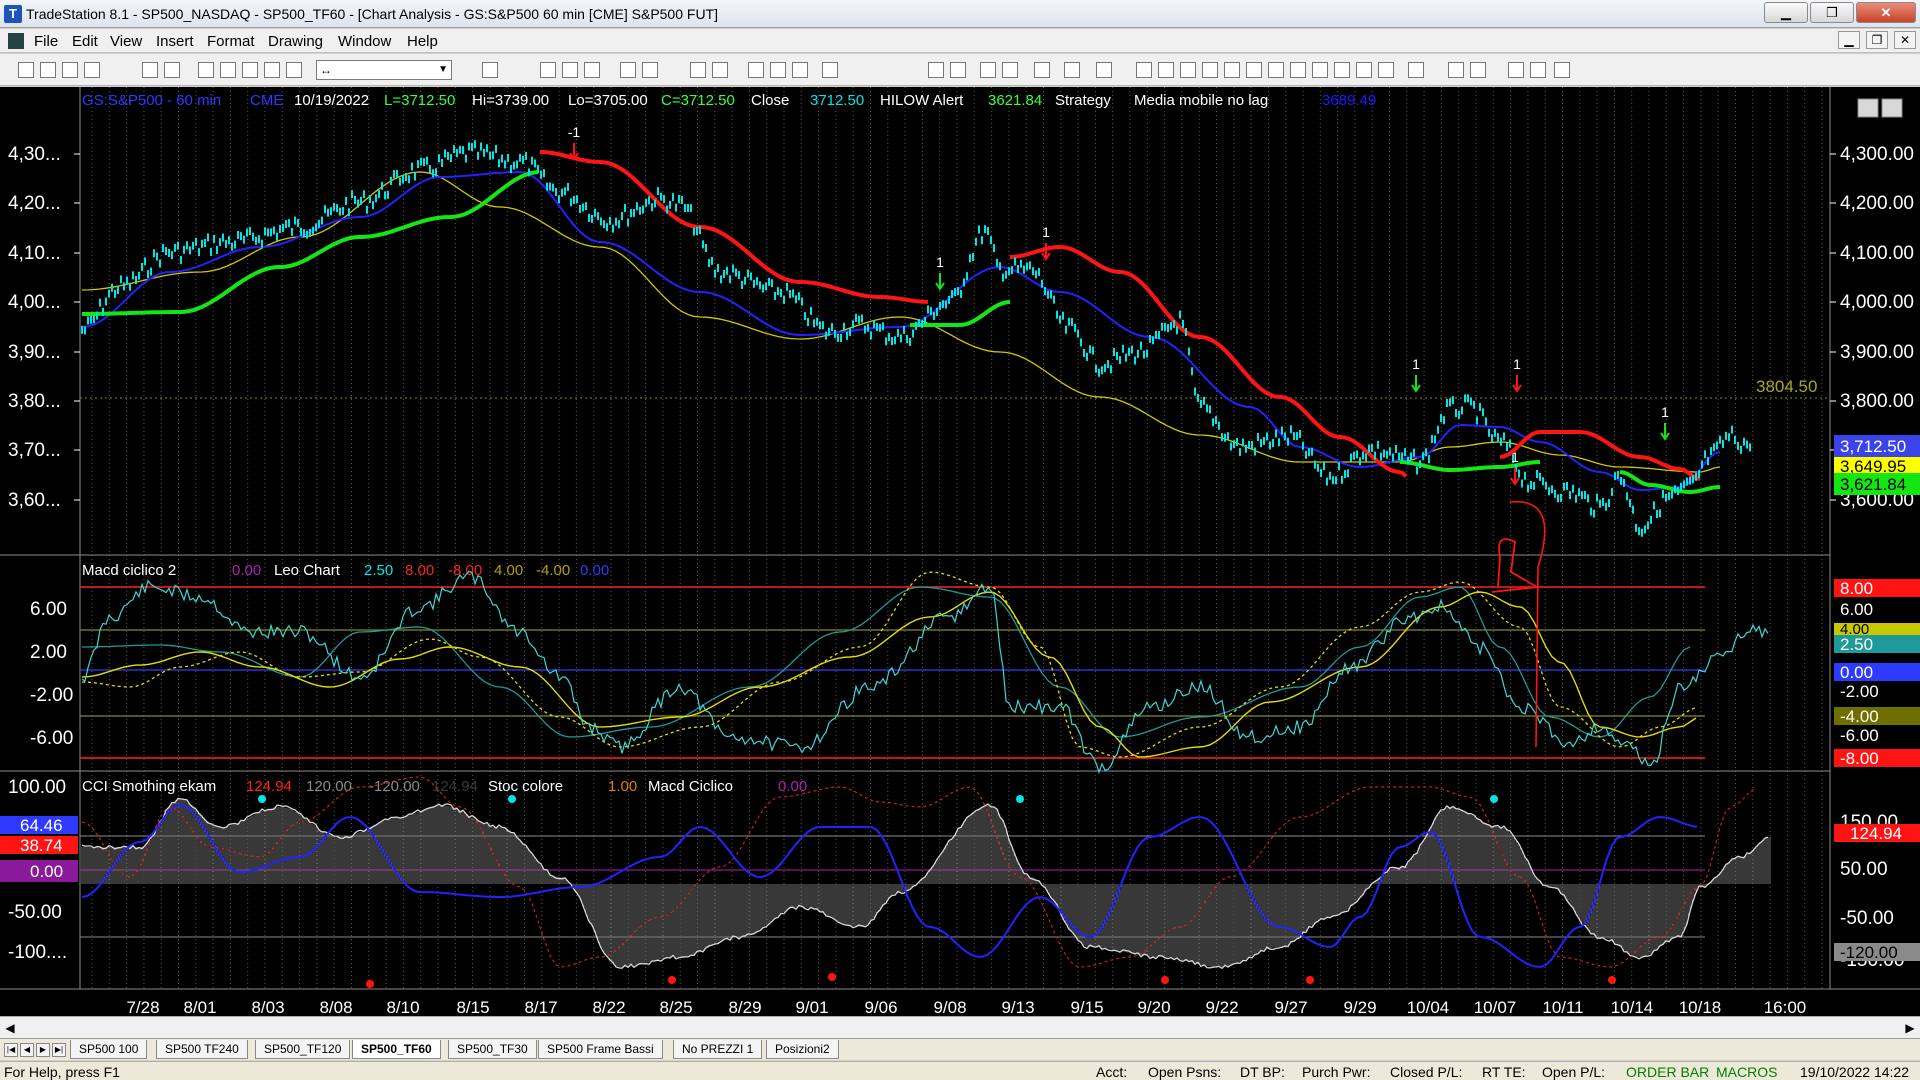 The height and width of the screenshot is (1080, 1920). I want to click on order-bar-button: ORDER BAR, so click(1667, 1072).